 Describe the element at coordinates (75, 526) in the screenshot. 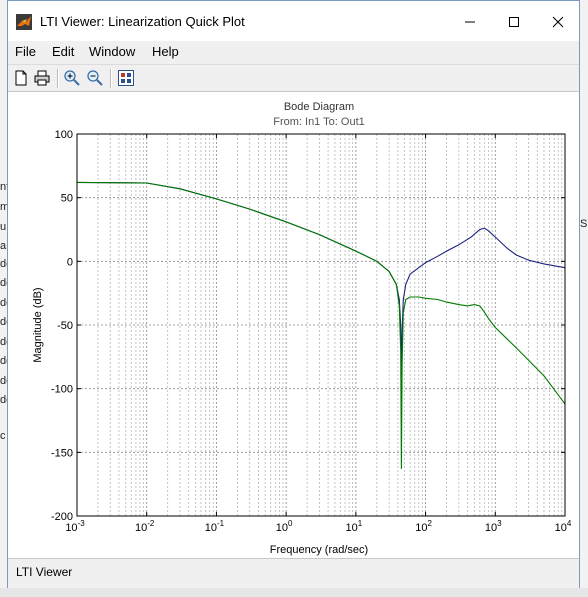

I see `x-tick-label: 10-3` at that location.